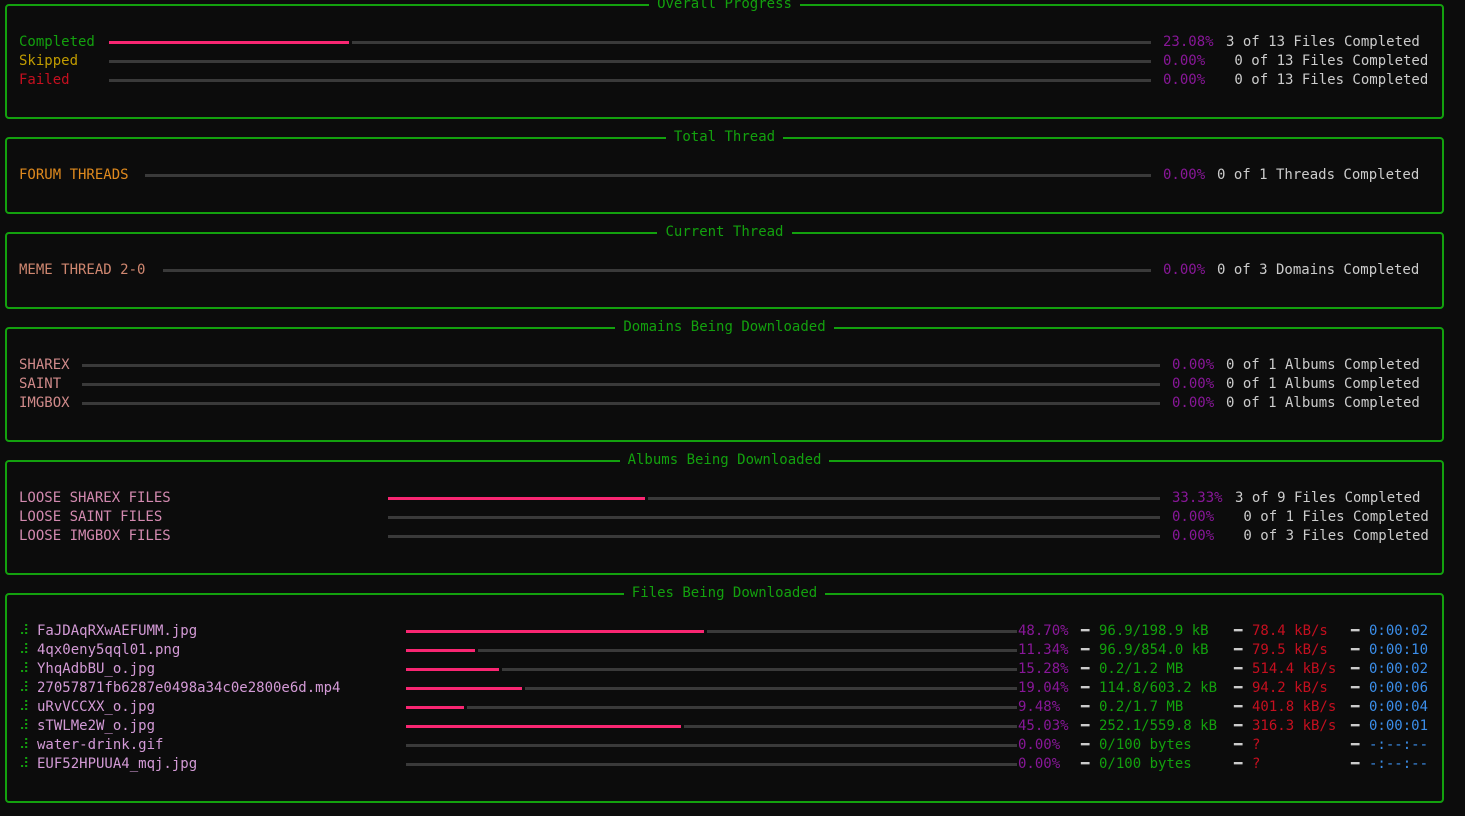 The image size is (1465, 816). I want to click on speed-text: ?, so click(1256, 745).